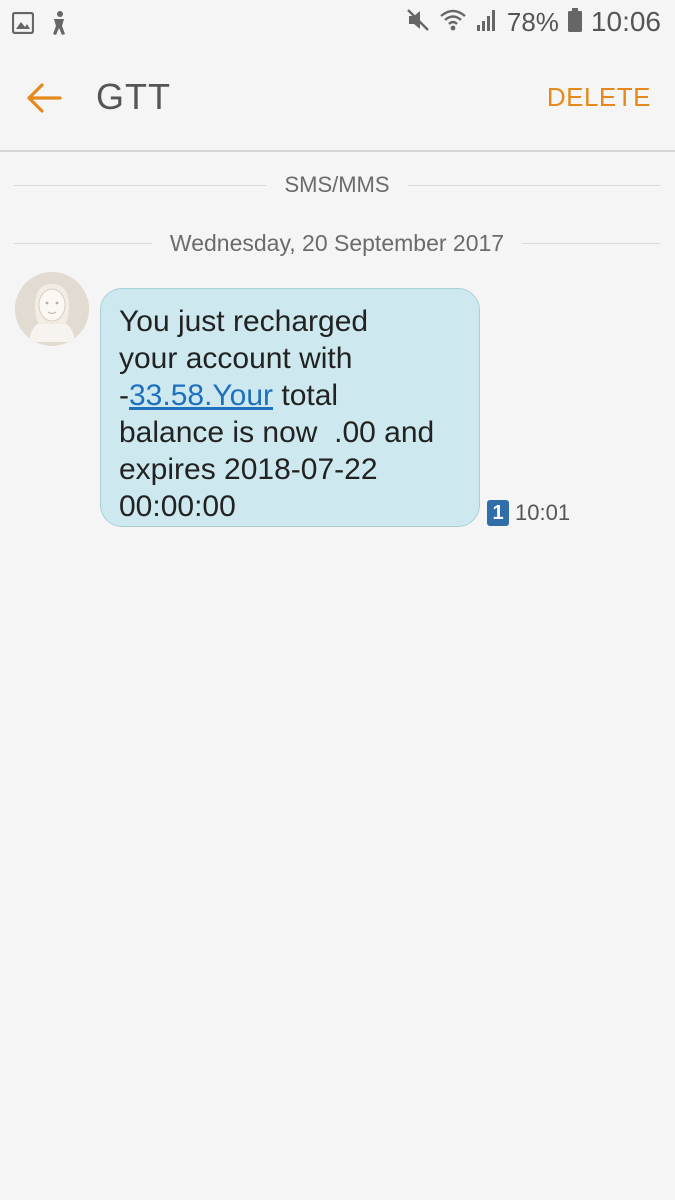 Image resolution: width=675 pixels, height=1200 pixels. I want to click on status-bar-right: 78% 10:06, so click(533, 22).